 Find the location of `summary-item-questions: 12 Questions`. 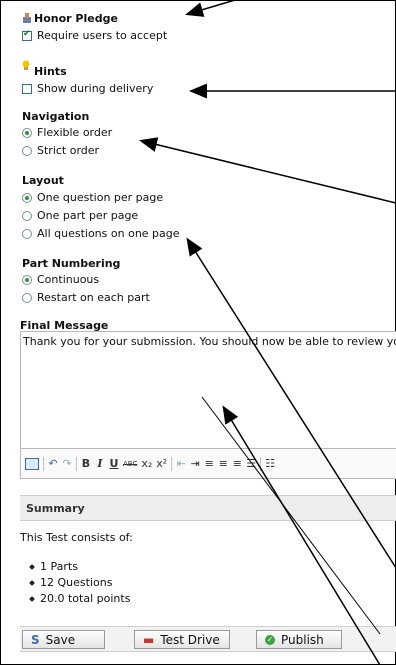

summary-item-questions: 12 Questions is located at coordinates (76, 582).